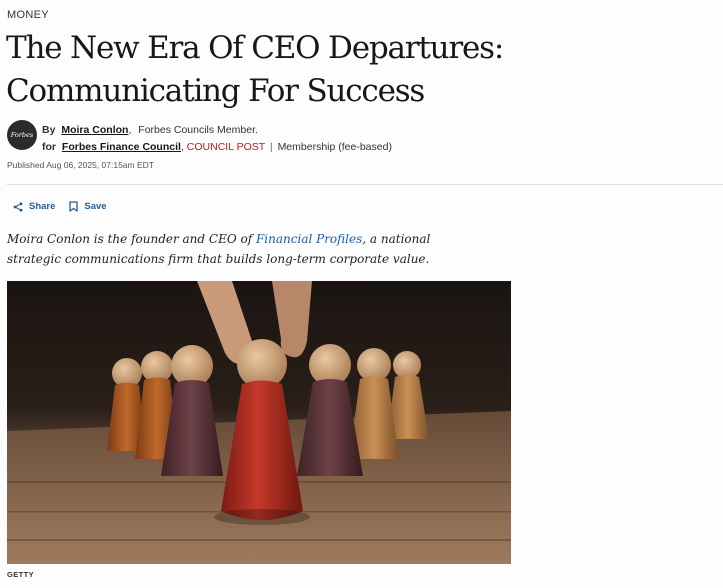 The width and height of the screenshot is (723, 588). What do you see at coordinates (74, 206) in the screenshot?
I see `bookmark-icon` at bounding box center [74, 206].